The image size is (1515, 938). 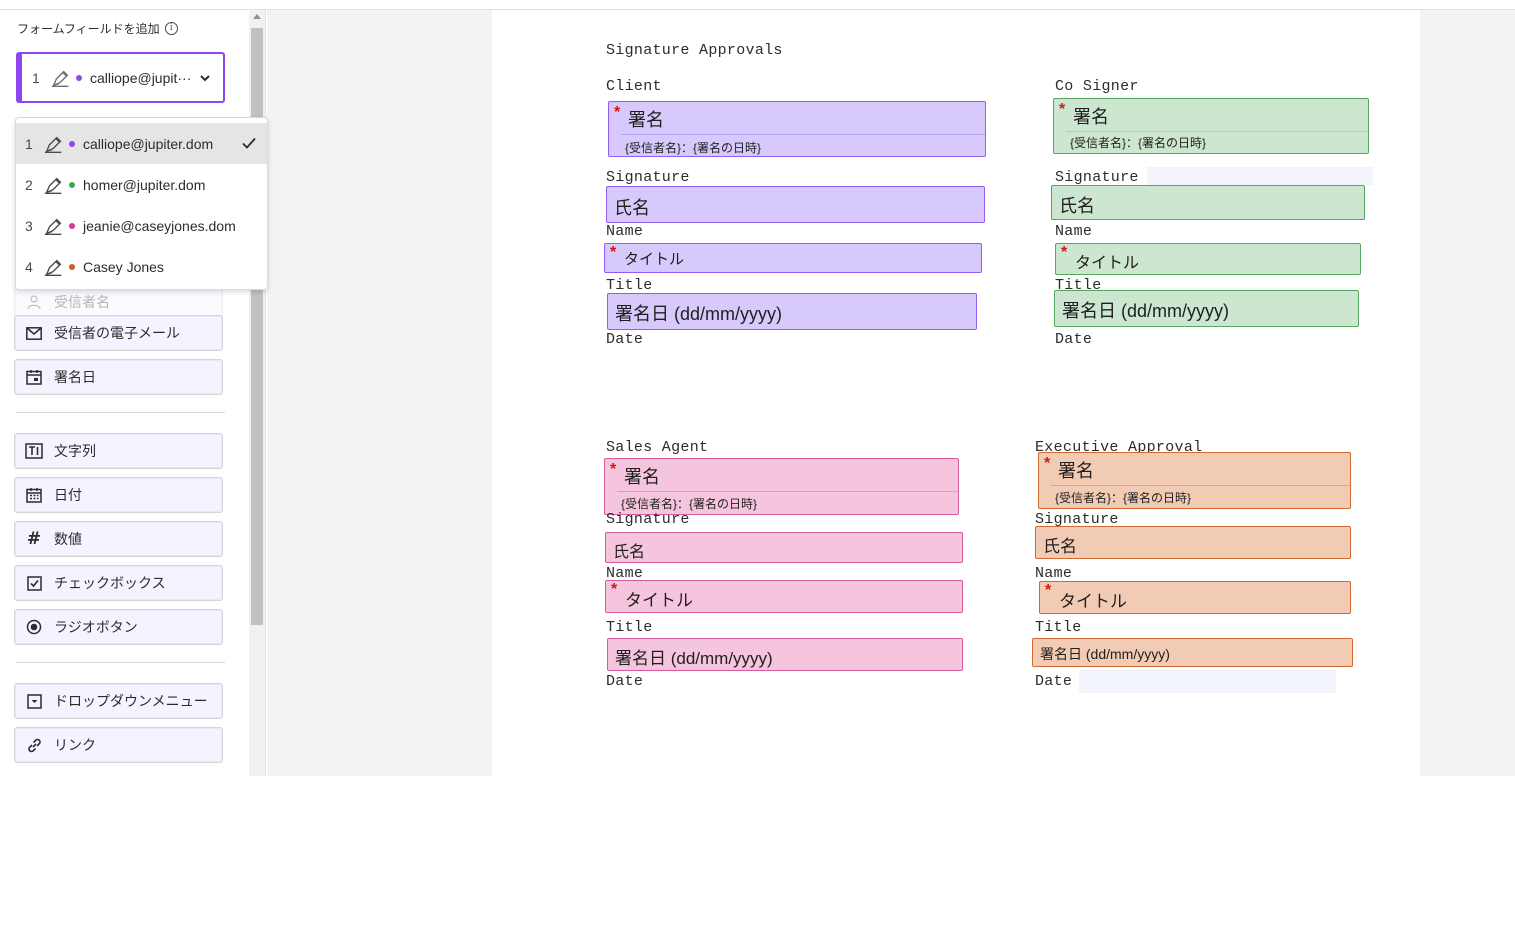 I want to click on field-recipient-email-button: 受信者の電子メール, so click(x=118, y=333).